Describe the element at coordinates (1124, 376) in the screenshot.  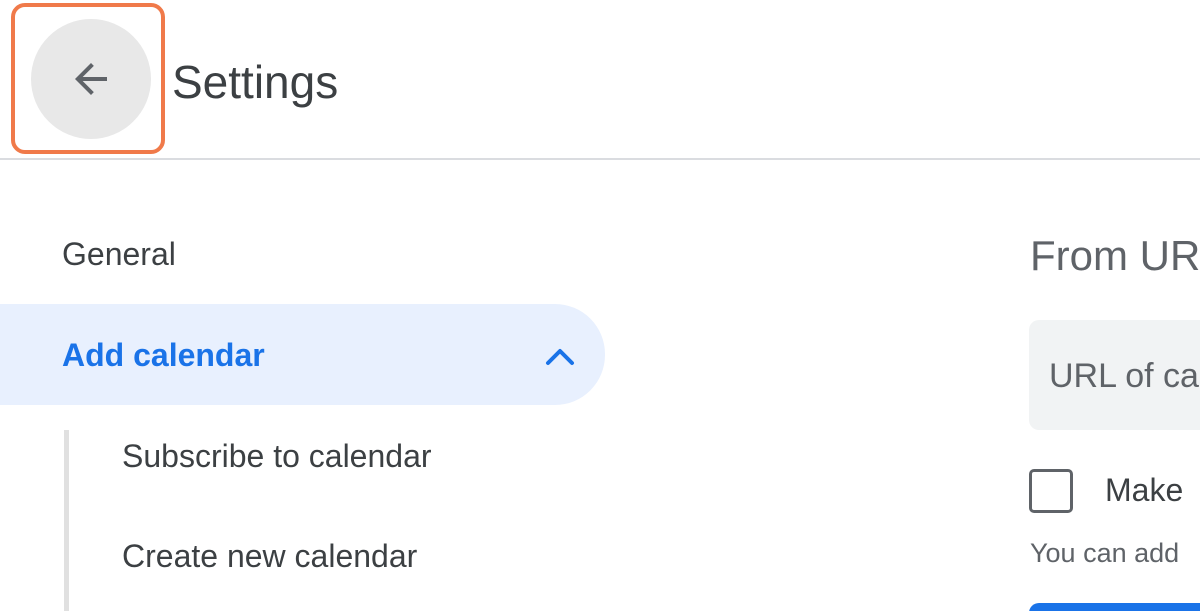
I see `url-input-placeholder: URL of calendar` at that location.